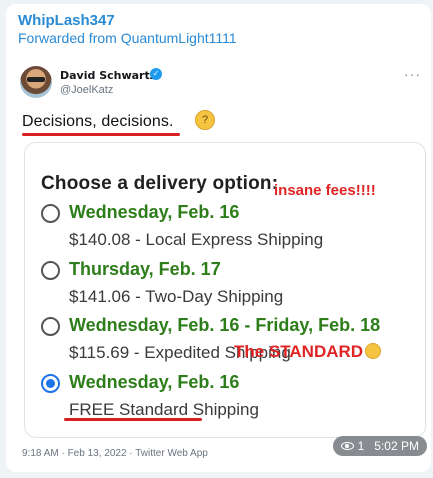  I want to click on tweet-timestamp: 9:18 AM · Feb 13, 2022 · Twitter Web App, so click(115, 453).